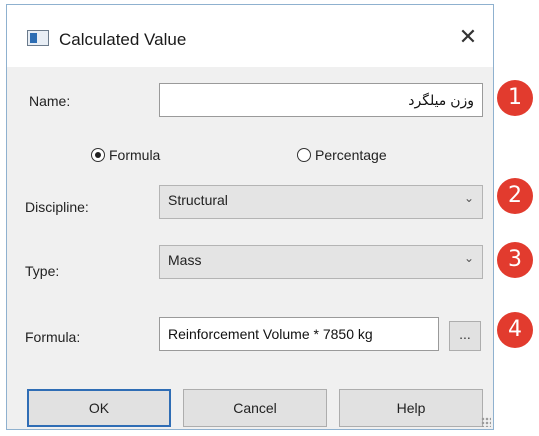 The width and height of the screenshot is (539, 436). What do you see at coordinates (321, 202) in the screenshot?
I see `discipline-select: Structural ⌄` at bounding box center [321, 202].